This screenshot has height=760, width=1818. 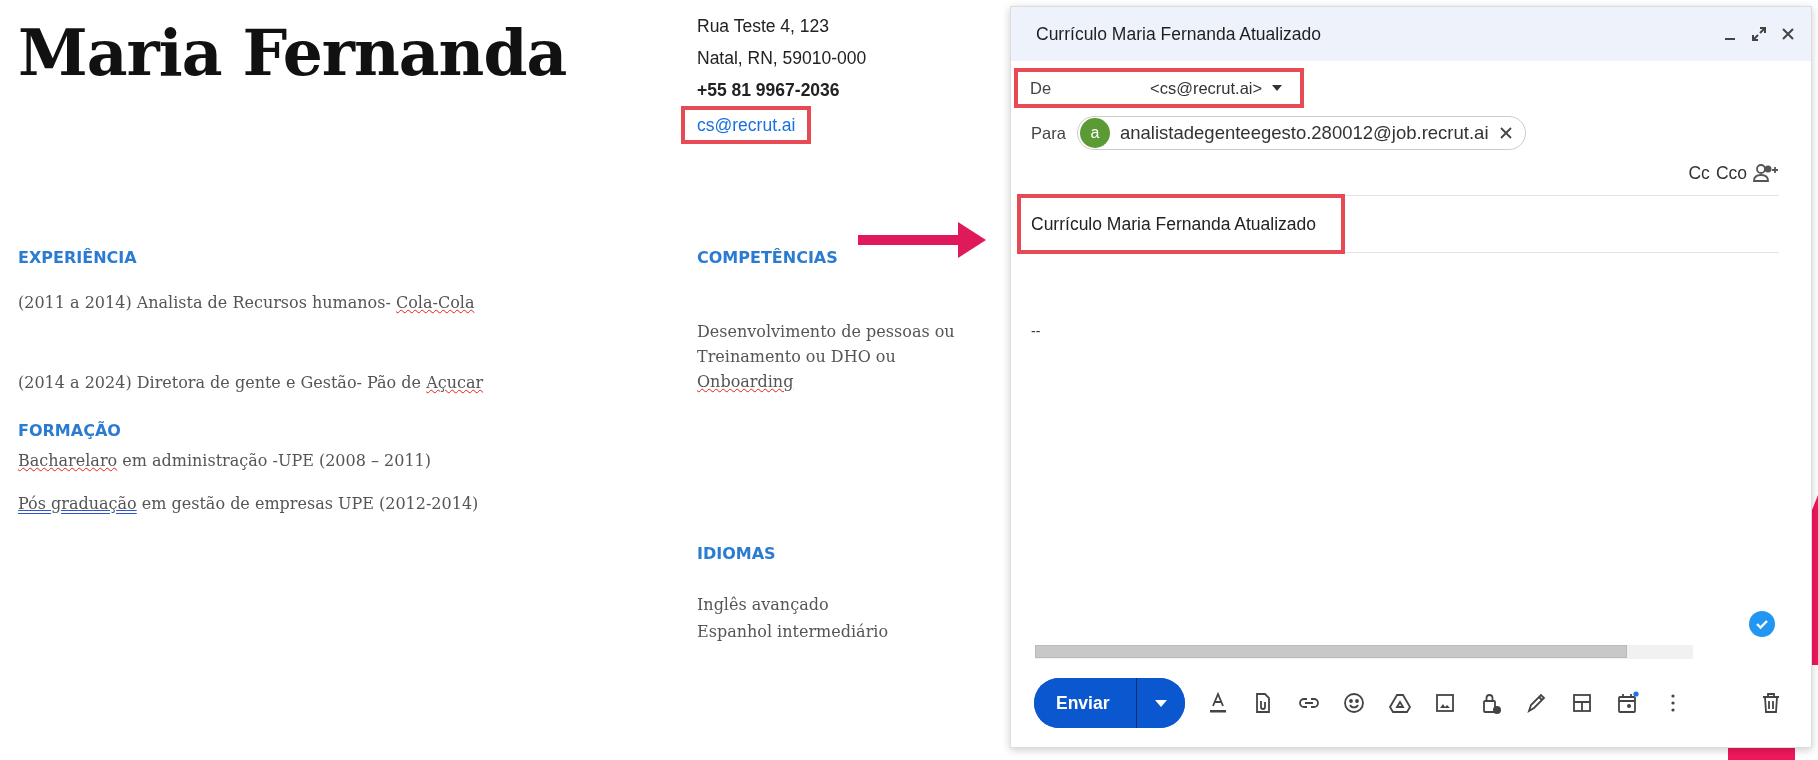 I want to click on entry-text: Espanhol intermediário, so click(x=793, y=632).